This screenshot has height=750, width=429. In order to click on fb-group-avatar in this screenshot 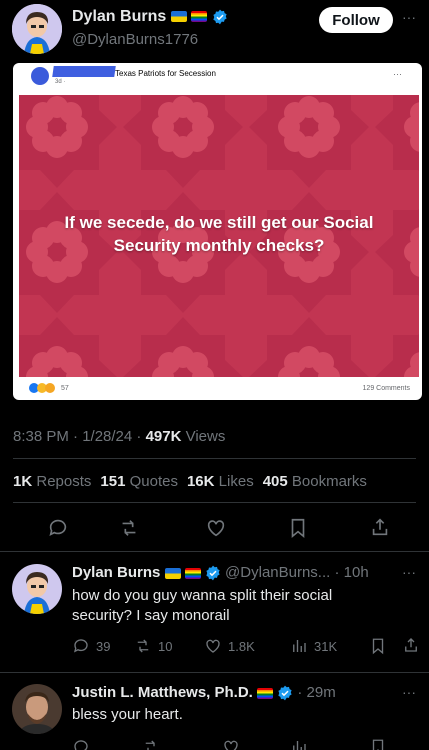, I will do `click(40, 76)`.